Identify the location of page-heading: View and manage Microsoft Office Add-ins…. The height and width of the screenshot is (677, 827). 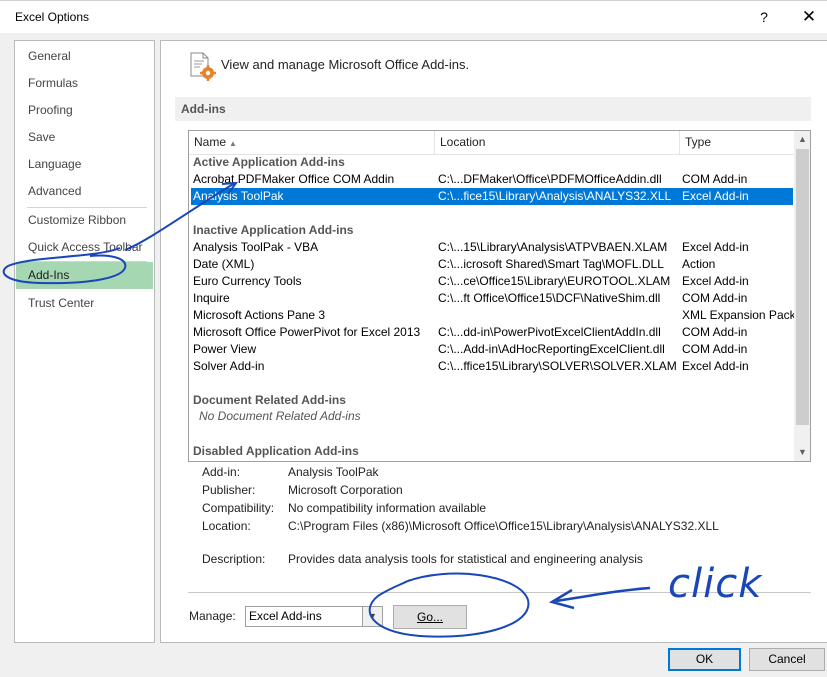
(345, 64).